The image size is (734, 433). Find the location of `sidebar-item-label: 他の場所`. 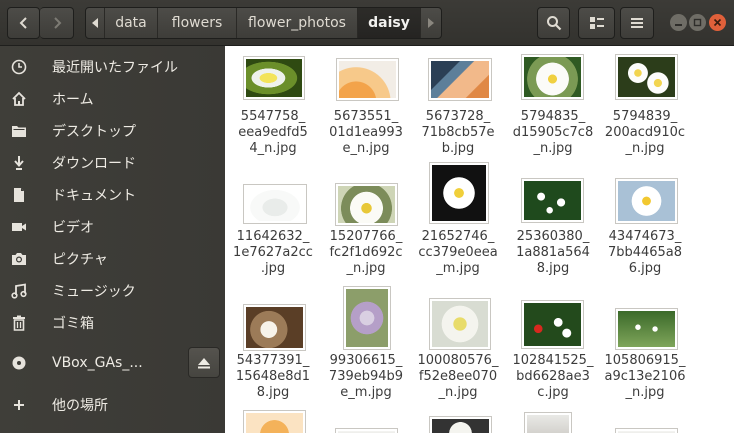

sidebar-item-label: 他の場所 is located at coordinates (80, 406).